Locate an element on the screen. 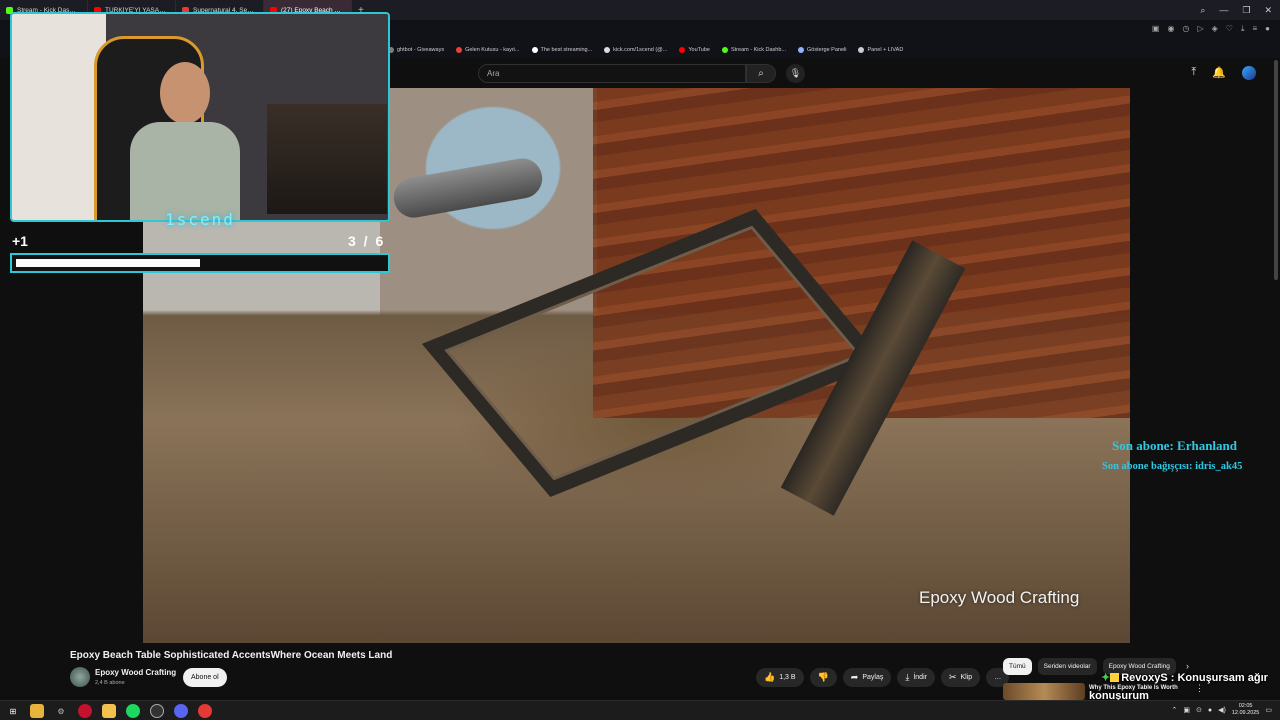  webcam-desk is located at coordinates (327, 159).